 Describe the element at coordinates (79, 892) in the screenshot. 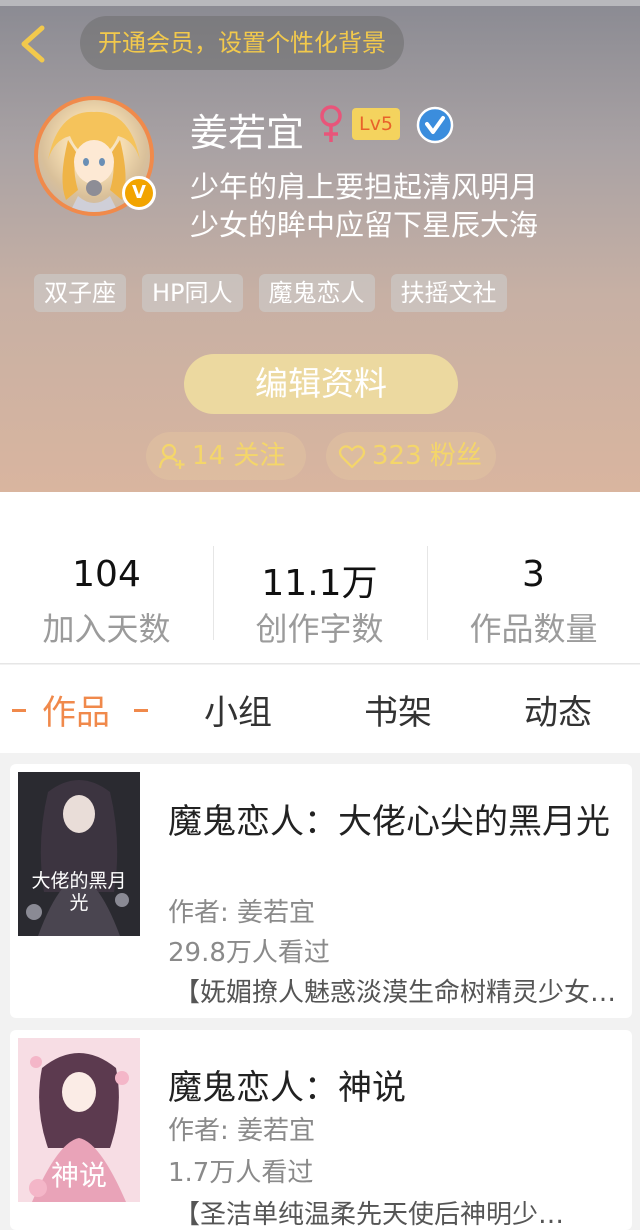

I see `book-cover-title: 大佬的黑月光` at that location.